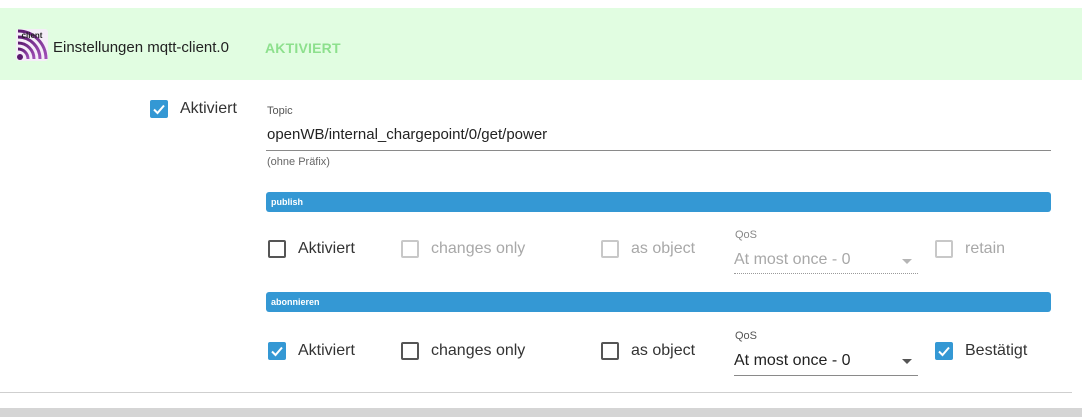  I want to click on subscribe-as-object-checkbox, so click(610, 351).